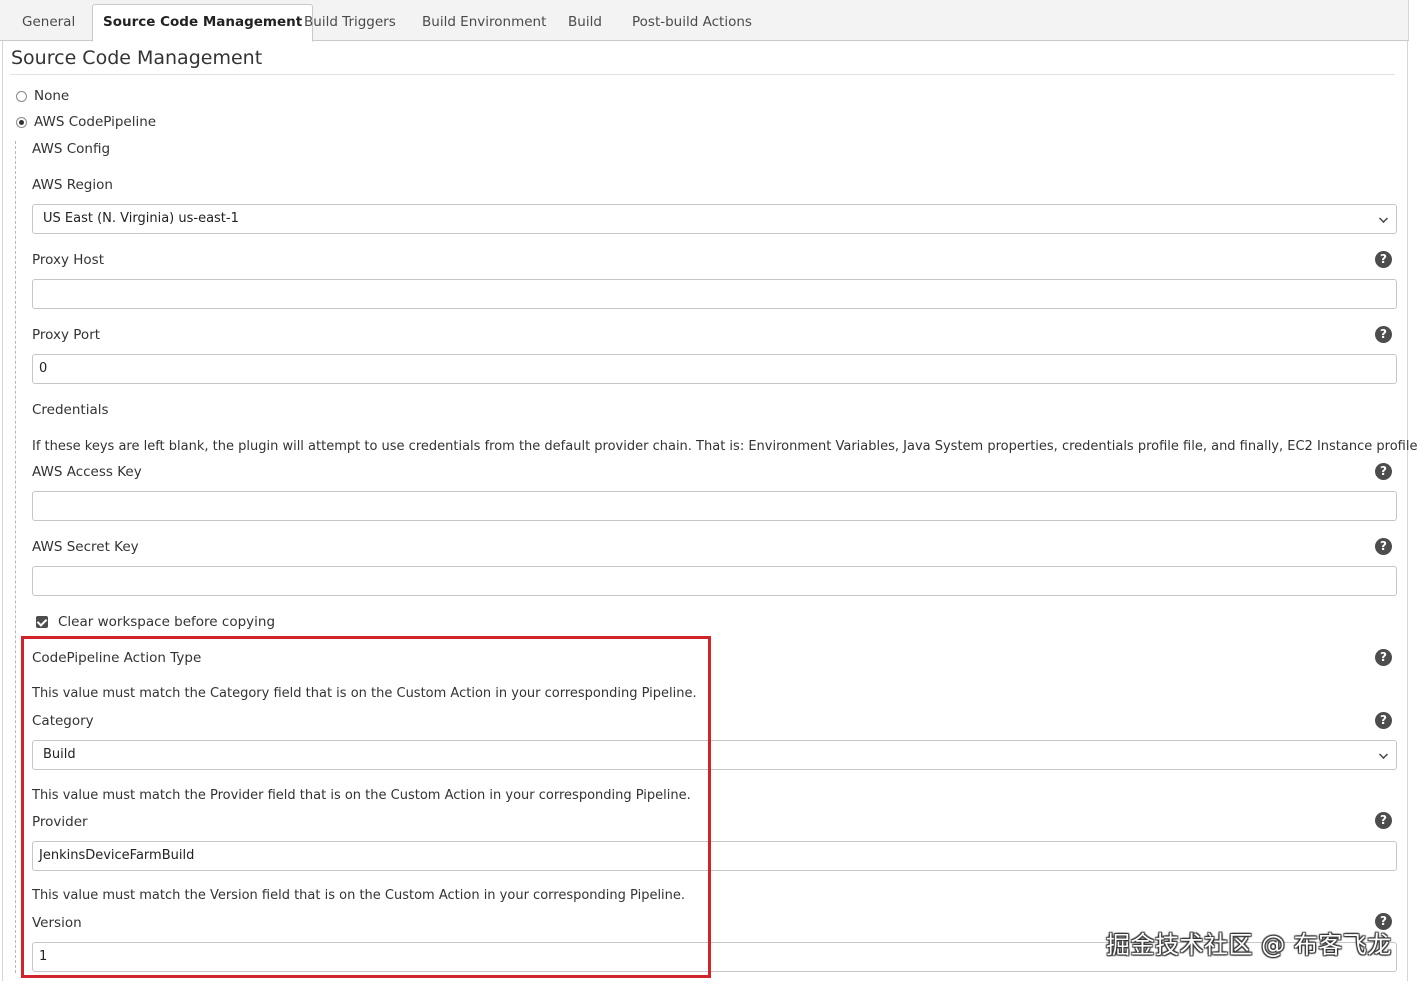  What do you see at coordinates (702, 74) in the screenshot?
I see `section-divider` at bounding box center [702, 74].